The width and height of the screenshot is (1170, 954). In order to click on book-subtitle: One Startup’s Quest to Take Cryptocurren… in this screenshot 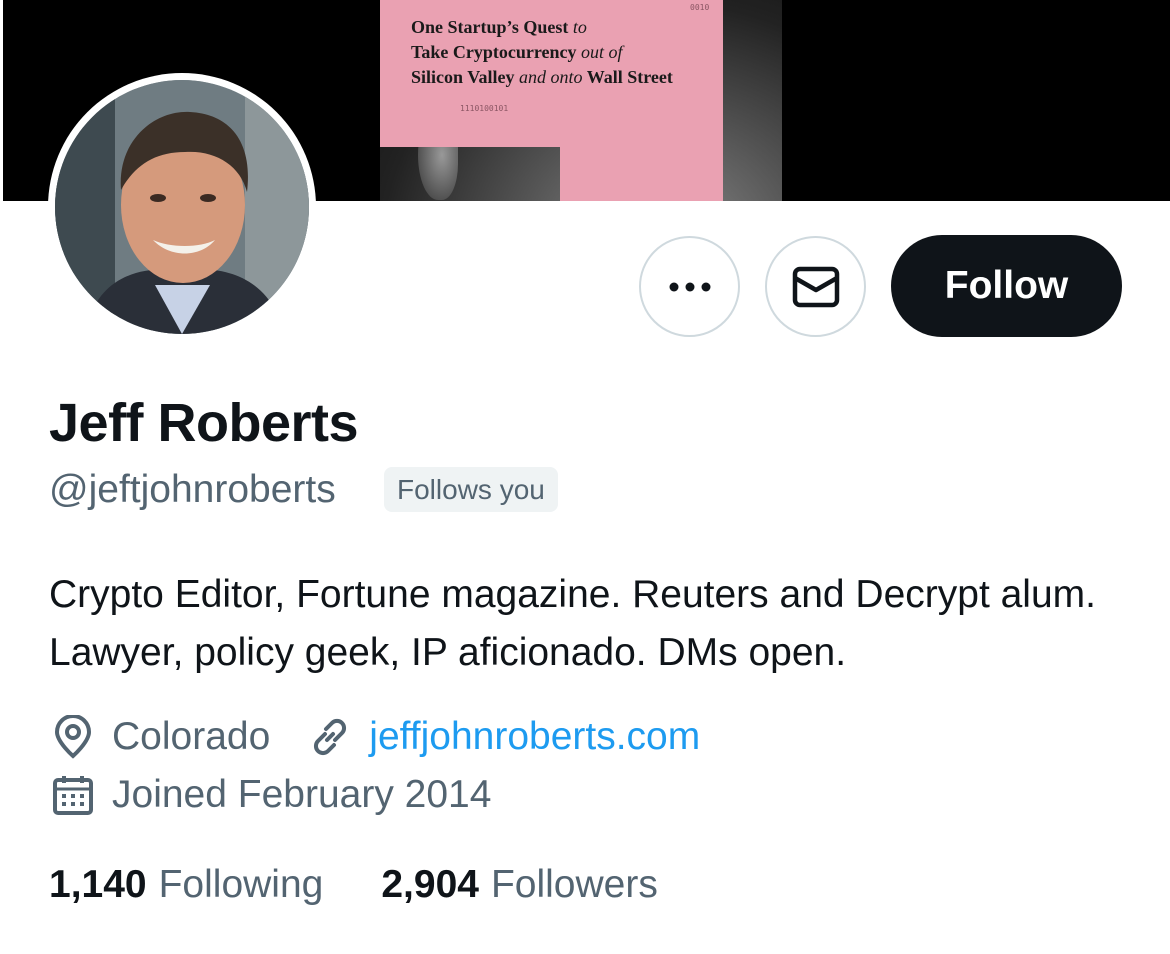, I will do `click(542, 52)`.